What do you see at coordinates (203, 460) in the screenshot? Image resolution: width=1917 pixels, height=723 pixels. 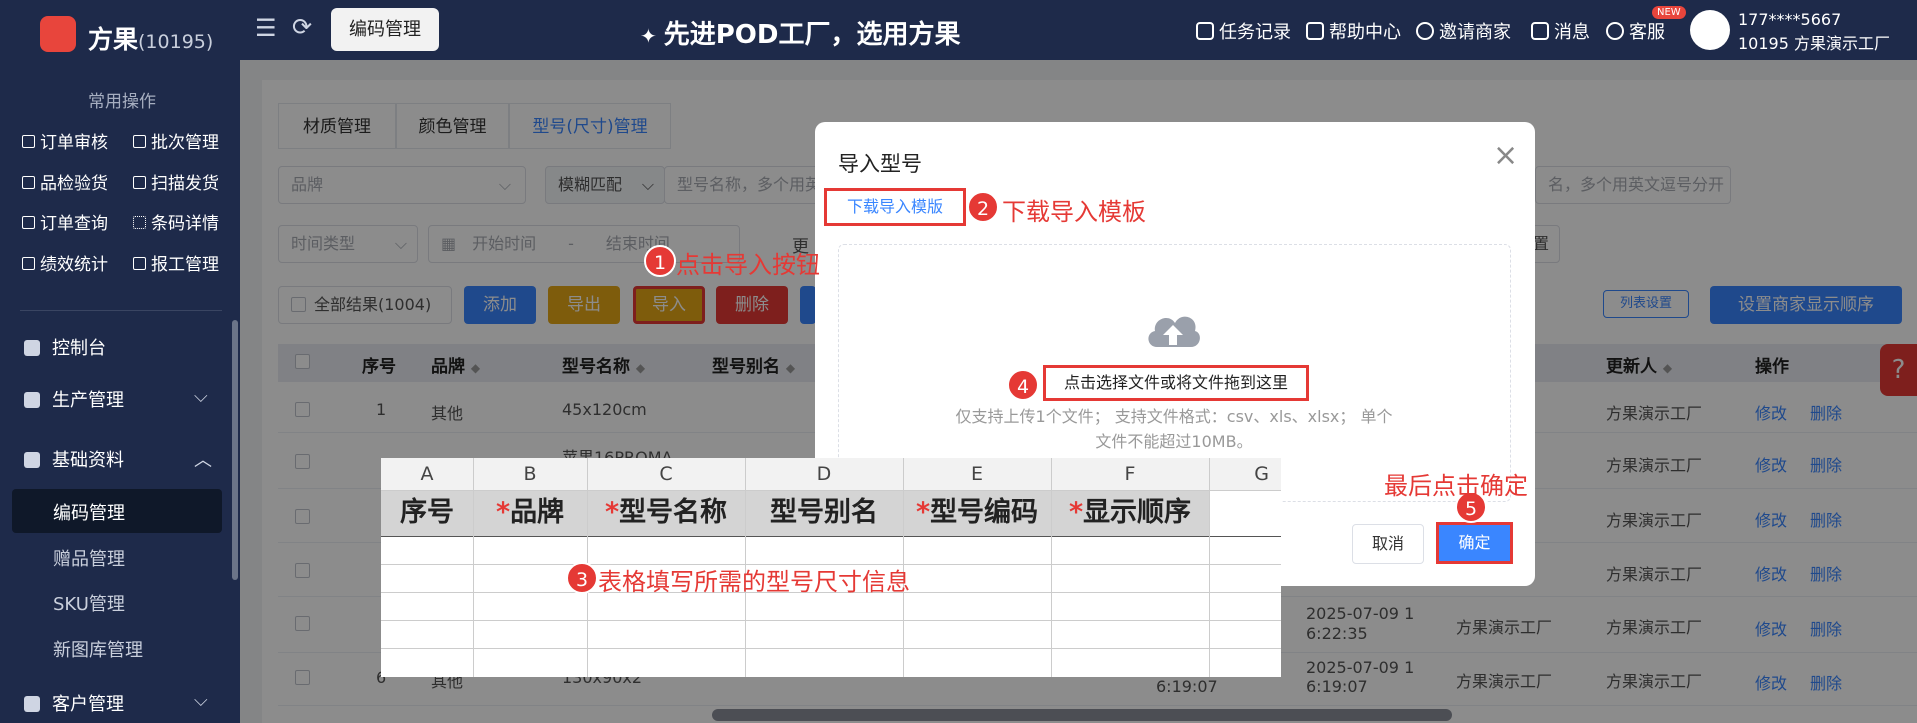 I see `chevron-up-icon: ︿` at bounding box center [203, 460].